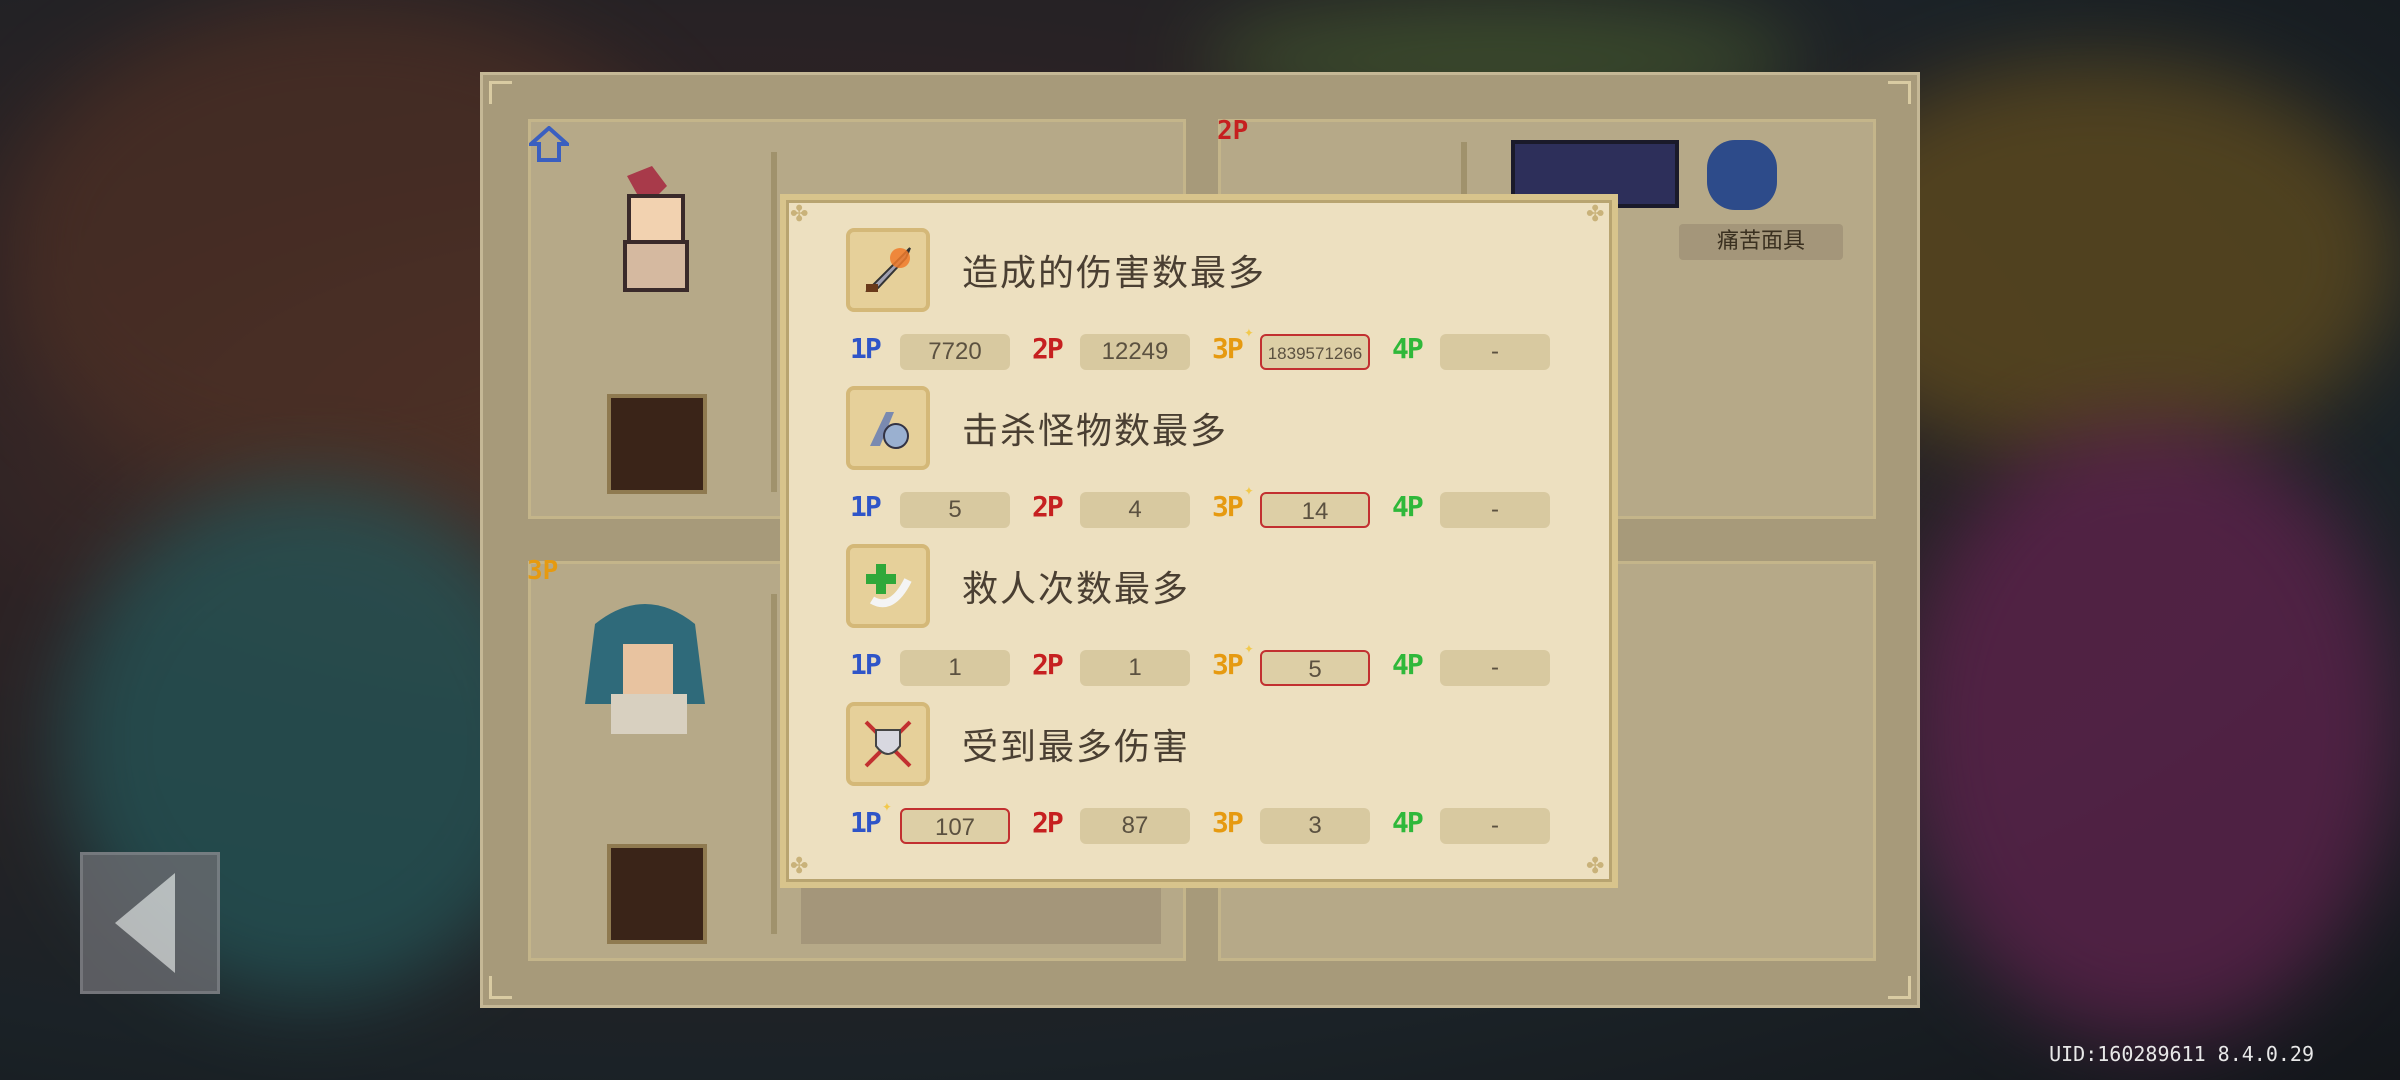  Describe the element at coordinates (981, 914) in the screenshot. I see `skill-bar` at that location.